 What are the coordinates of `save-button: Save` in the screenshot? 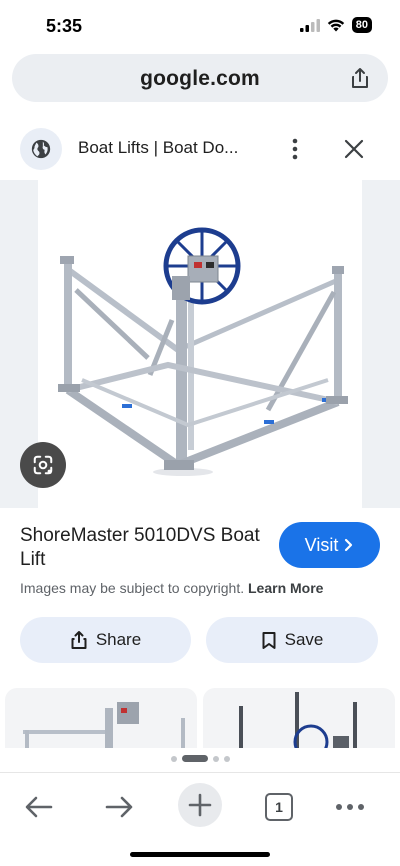 It's located at (292, 640).